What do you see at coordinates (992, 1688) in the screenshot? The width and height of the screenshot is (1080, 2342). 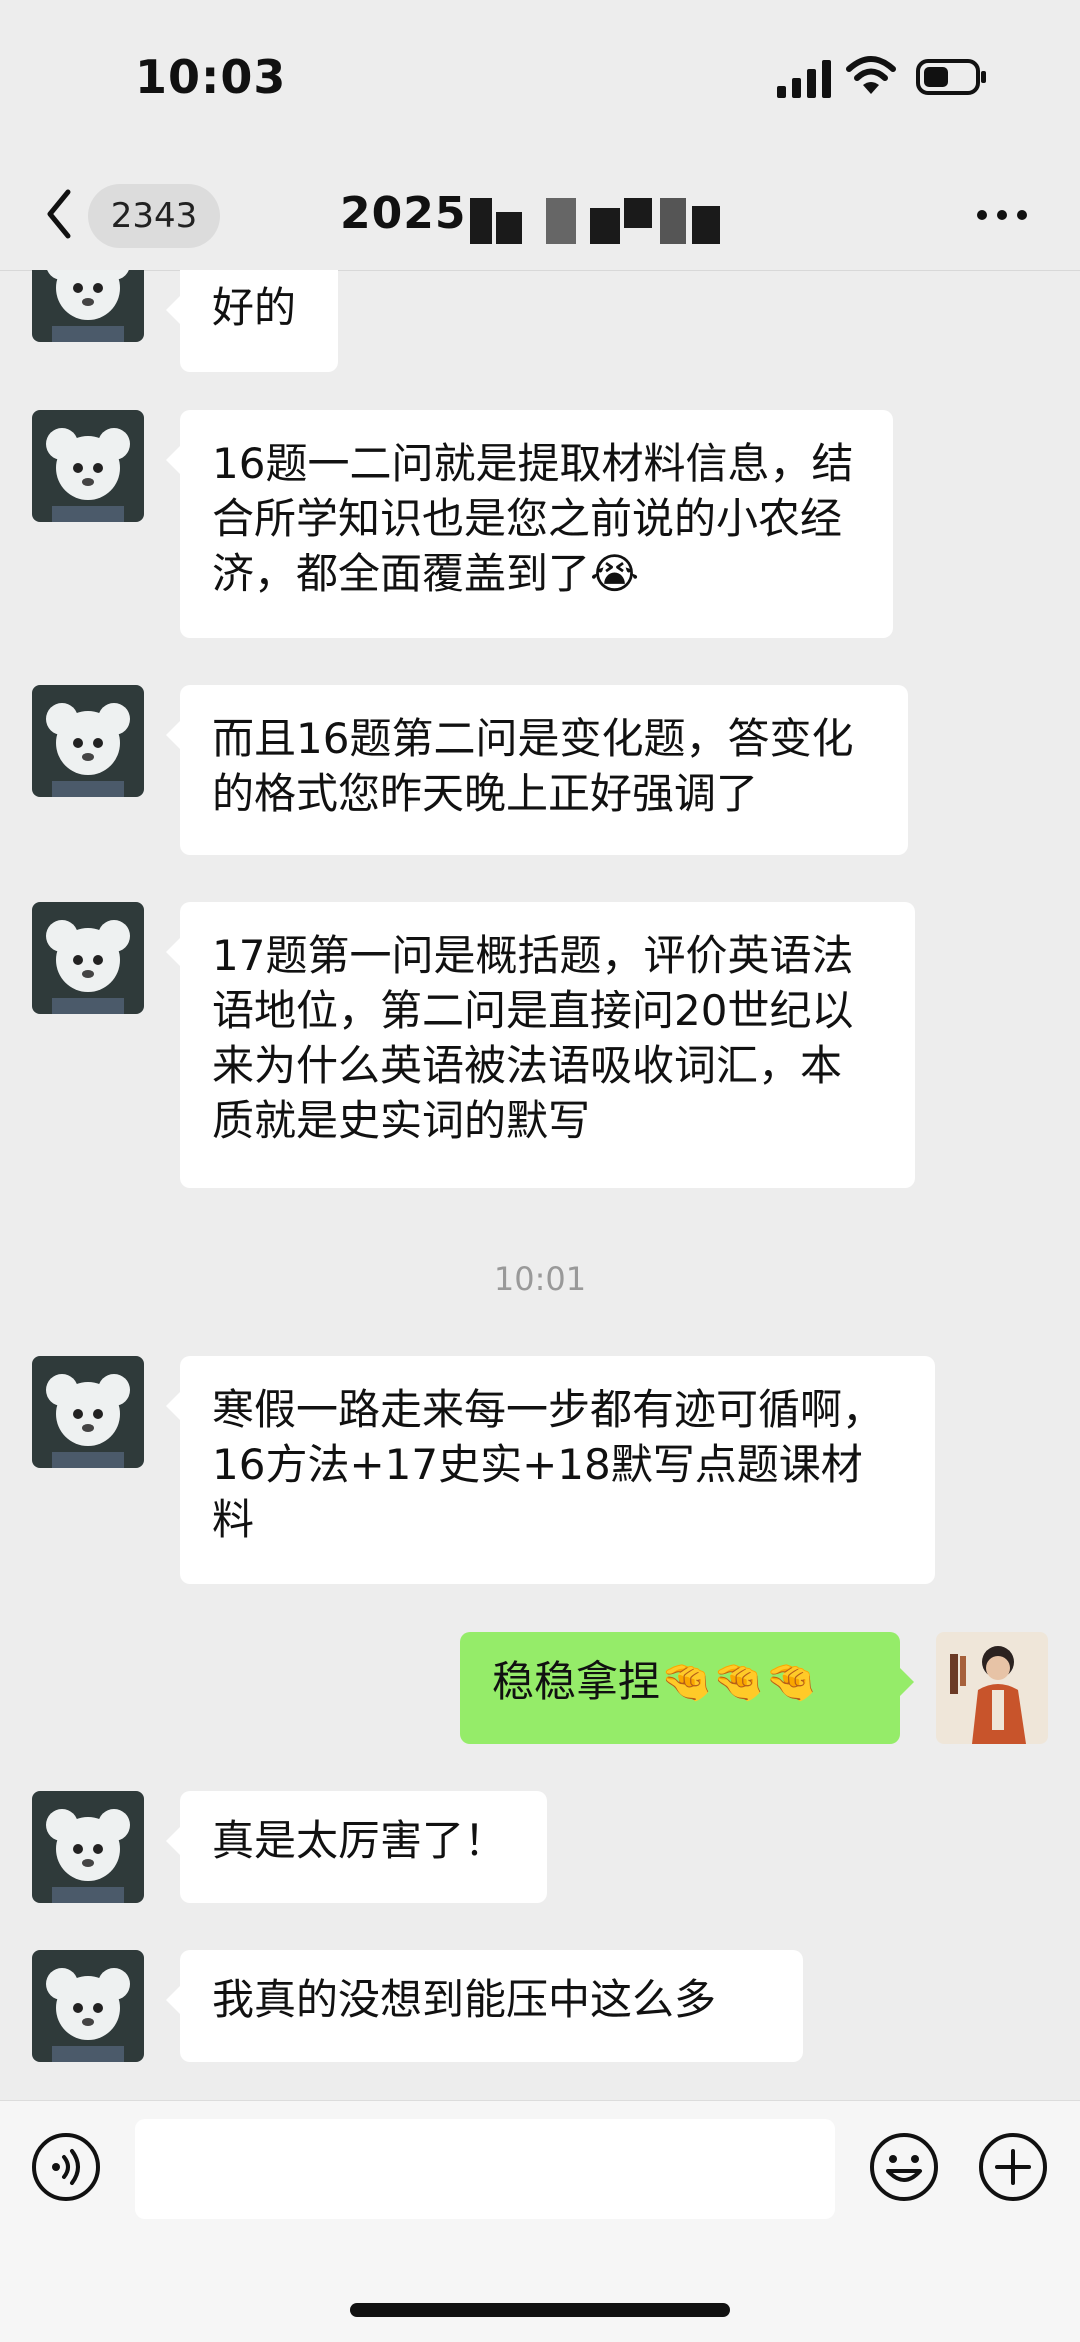 I see `my-avatar` at bounding box center [992, 1688].